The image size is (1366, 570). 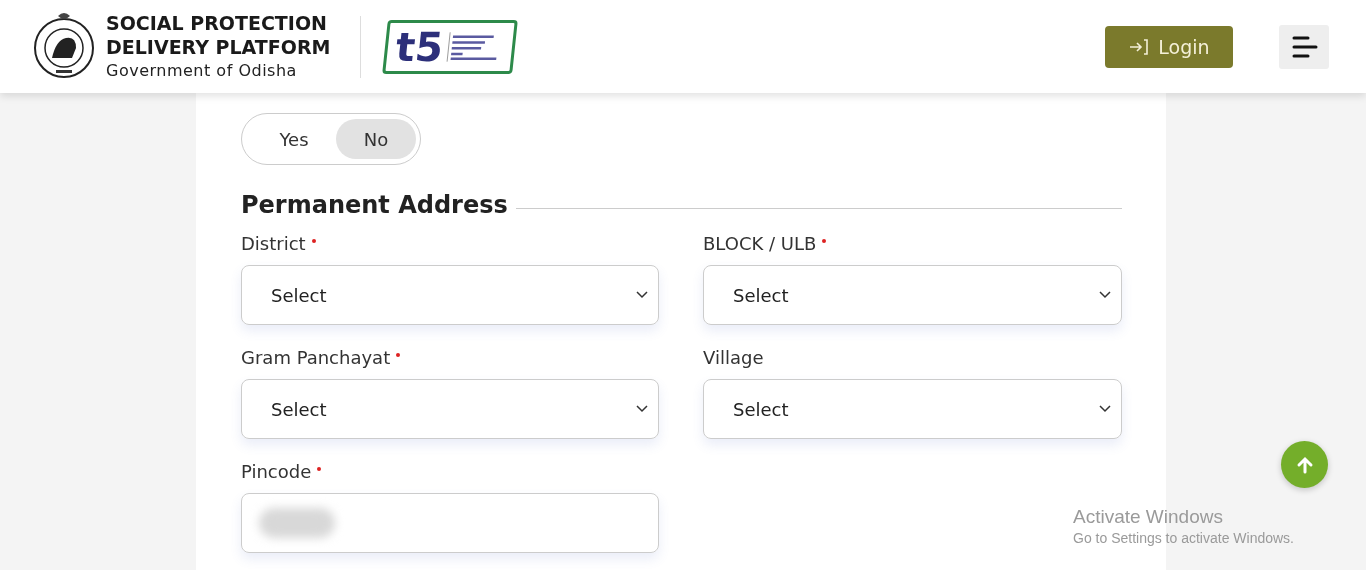 I want to click on login-icon, so click(x=1139, y=46).